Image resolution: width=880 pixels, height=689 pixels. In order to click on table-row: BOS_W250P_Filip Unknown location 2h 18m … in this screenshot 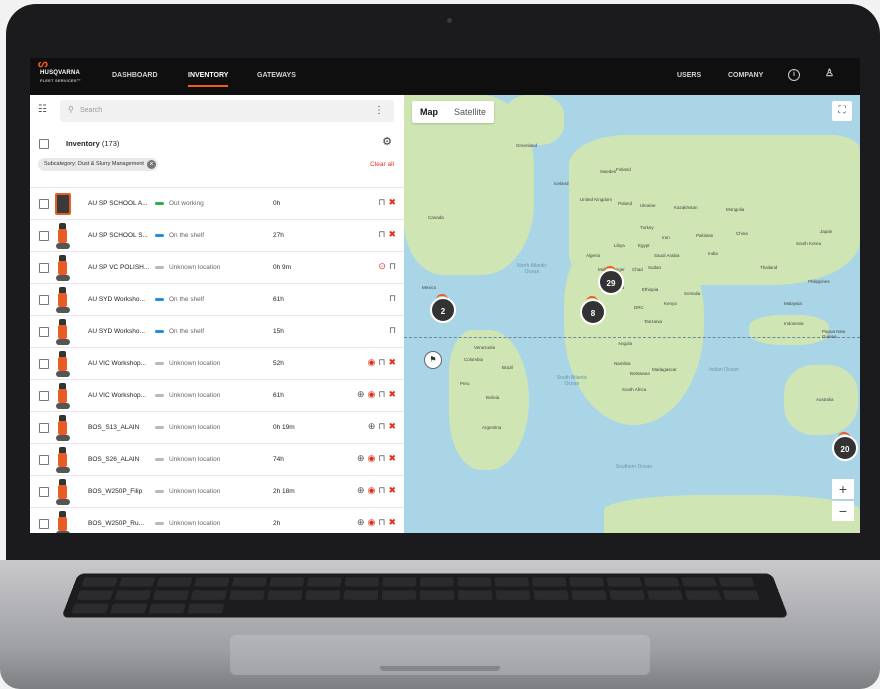, I will do `click(217, 491)`.